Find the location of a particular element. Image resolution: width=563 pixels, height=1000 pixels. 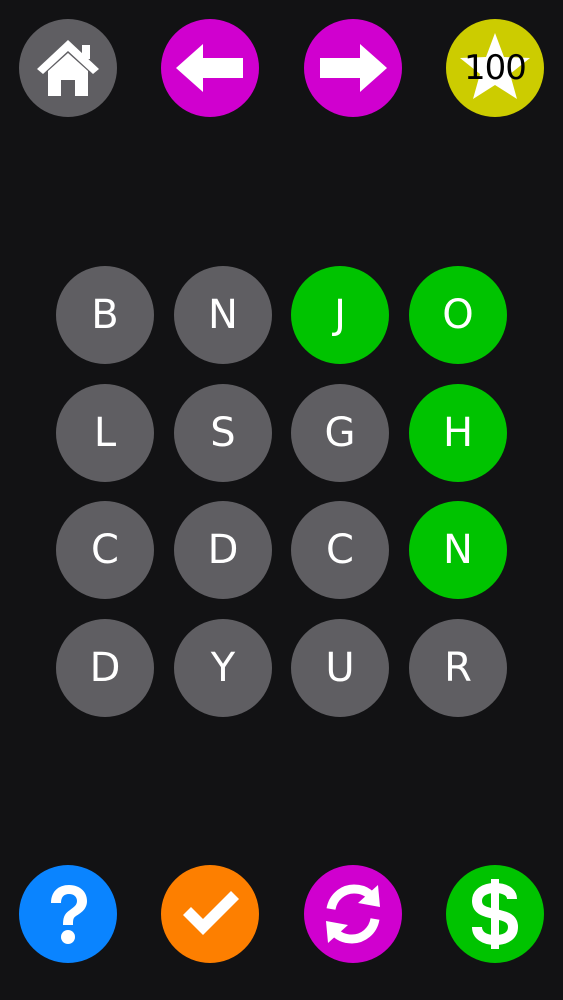

coins-button: 100 is located at coordinates (495, 68).